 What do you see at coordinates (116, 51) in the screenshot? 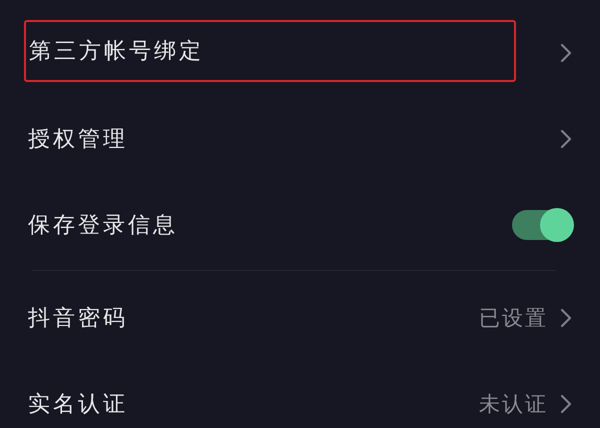
I see `setting-label: 第三方帐号绑定` at bounding box center [116, 51].